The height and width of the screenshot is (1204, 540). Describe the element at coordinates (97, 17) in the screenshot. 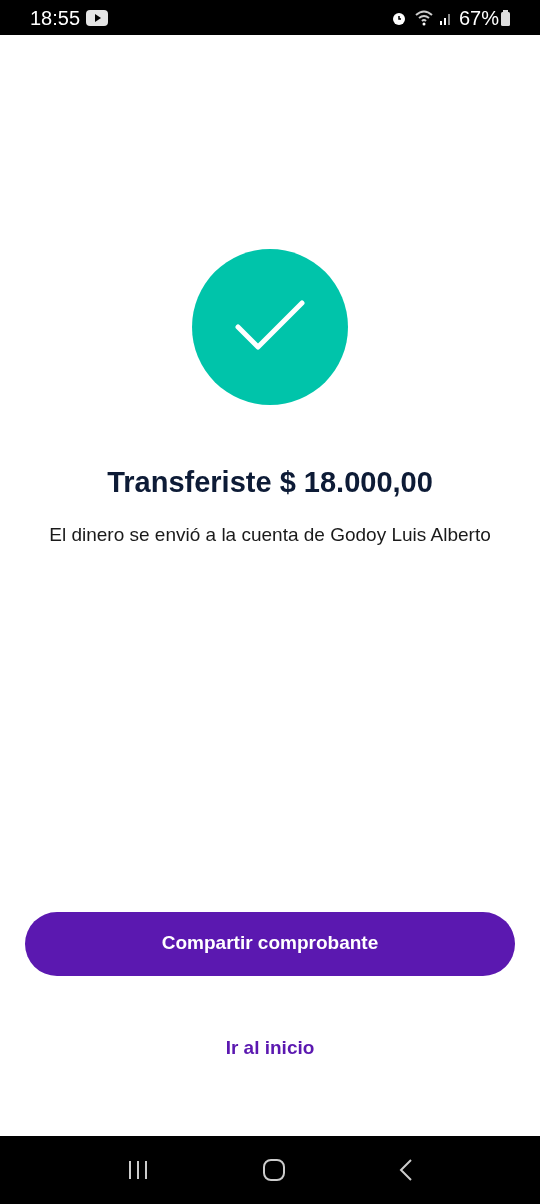

I see `video-icon` at that location.